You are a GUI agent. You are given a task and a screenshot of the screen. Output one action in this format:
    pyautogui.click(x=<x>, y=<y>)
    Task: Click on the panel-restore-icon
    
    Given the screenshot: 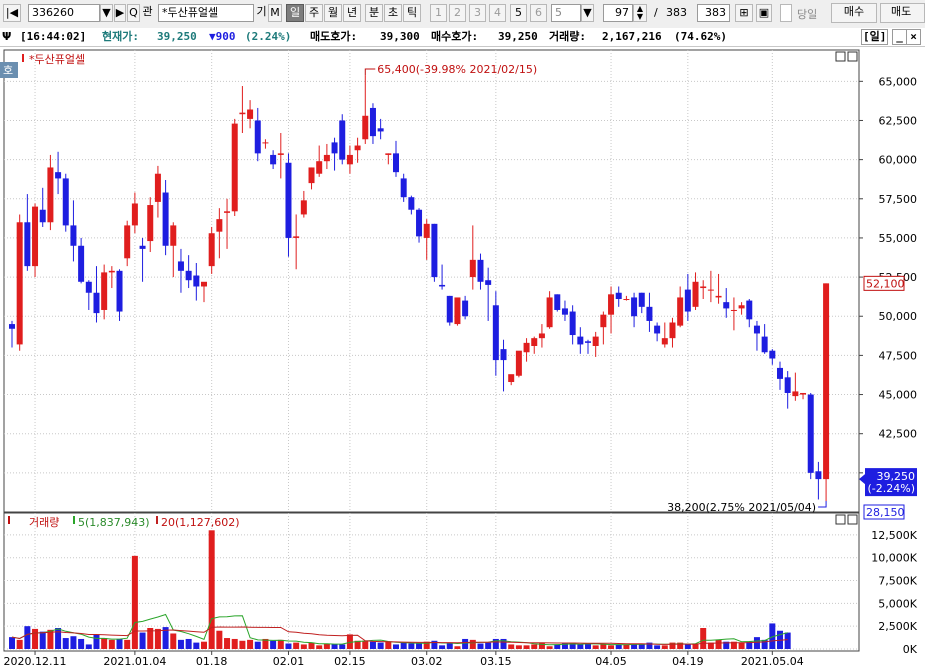 What is the action you would take?
    pyautogui.click(x=840, y=56)
    